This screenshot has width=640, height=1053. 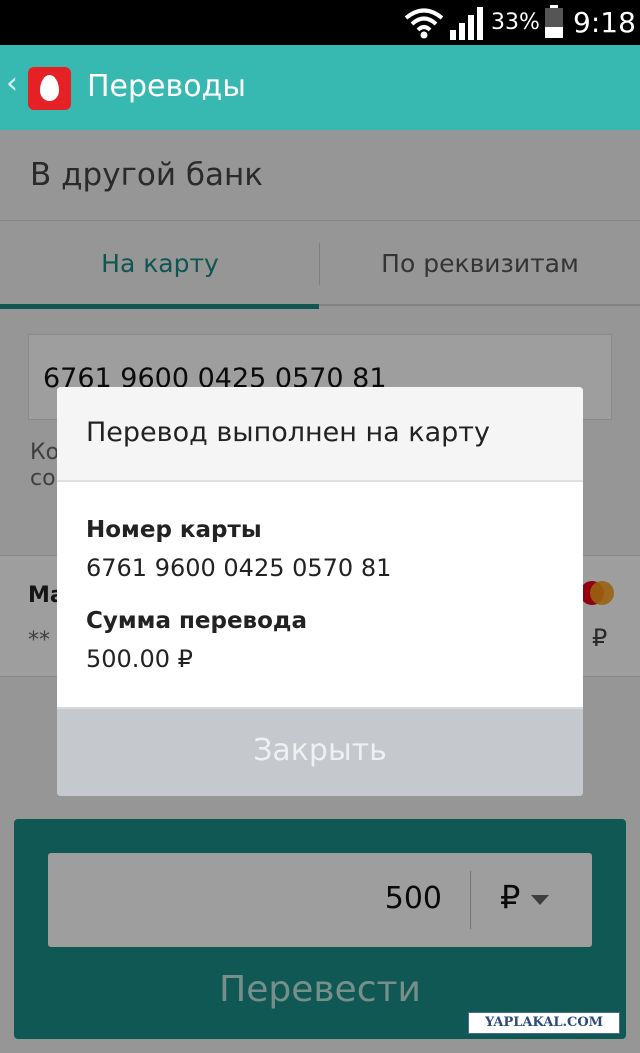 I want to click on battery-percent: 33%, so click(x=515, y=22).